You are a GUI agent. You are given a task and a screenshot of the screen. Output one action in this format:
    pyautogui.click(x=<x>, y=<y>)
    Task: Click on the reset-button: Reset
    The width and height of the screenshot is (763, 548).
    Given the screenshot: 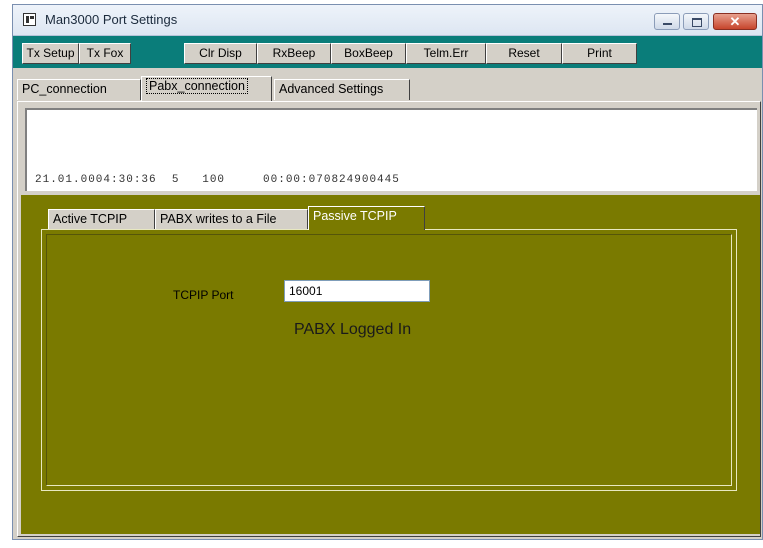 What is the action you would take?
    pyautogui.click(x=524, y=53)
    